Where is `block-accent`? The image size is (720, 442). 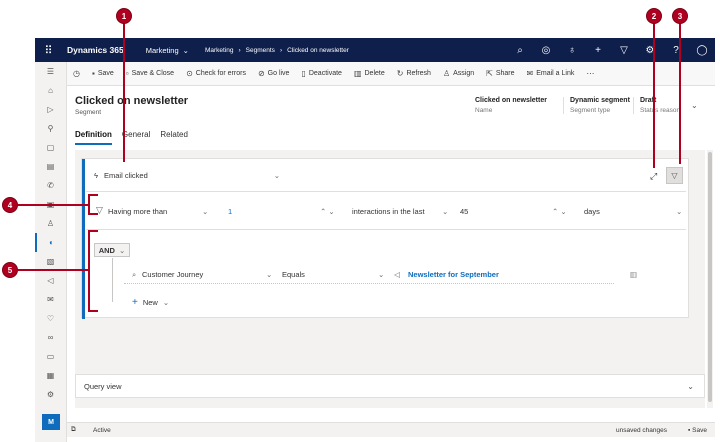
block-accent is located at coordinates (83, 239).